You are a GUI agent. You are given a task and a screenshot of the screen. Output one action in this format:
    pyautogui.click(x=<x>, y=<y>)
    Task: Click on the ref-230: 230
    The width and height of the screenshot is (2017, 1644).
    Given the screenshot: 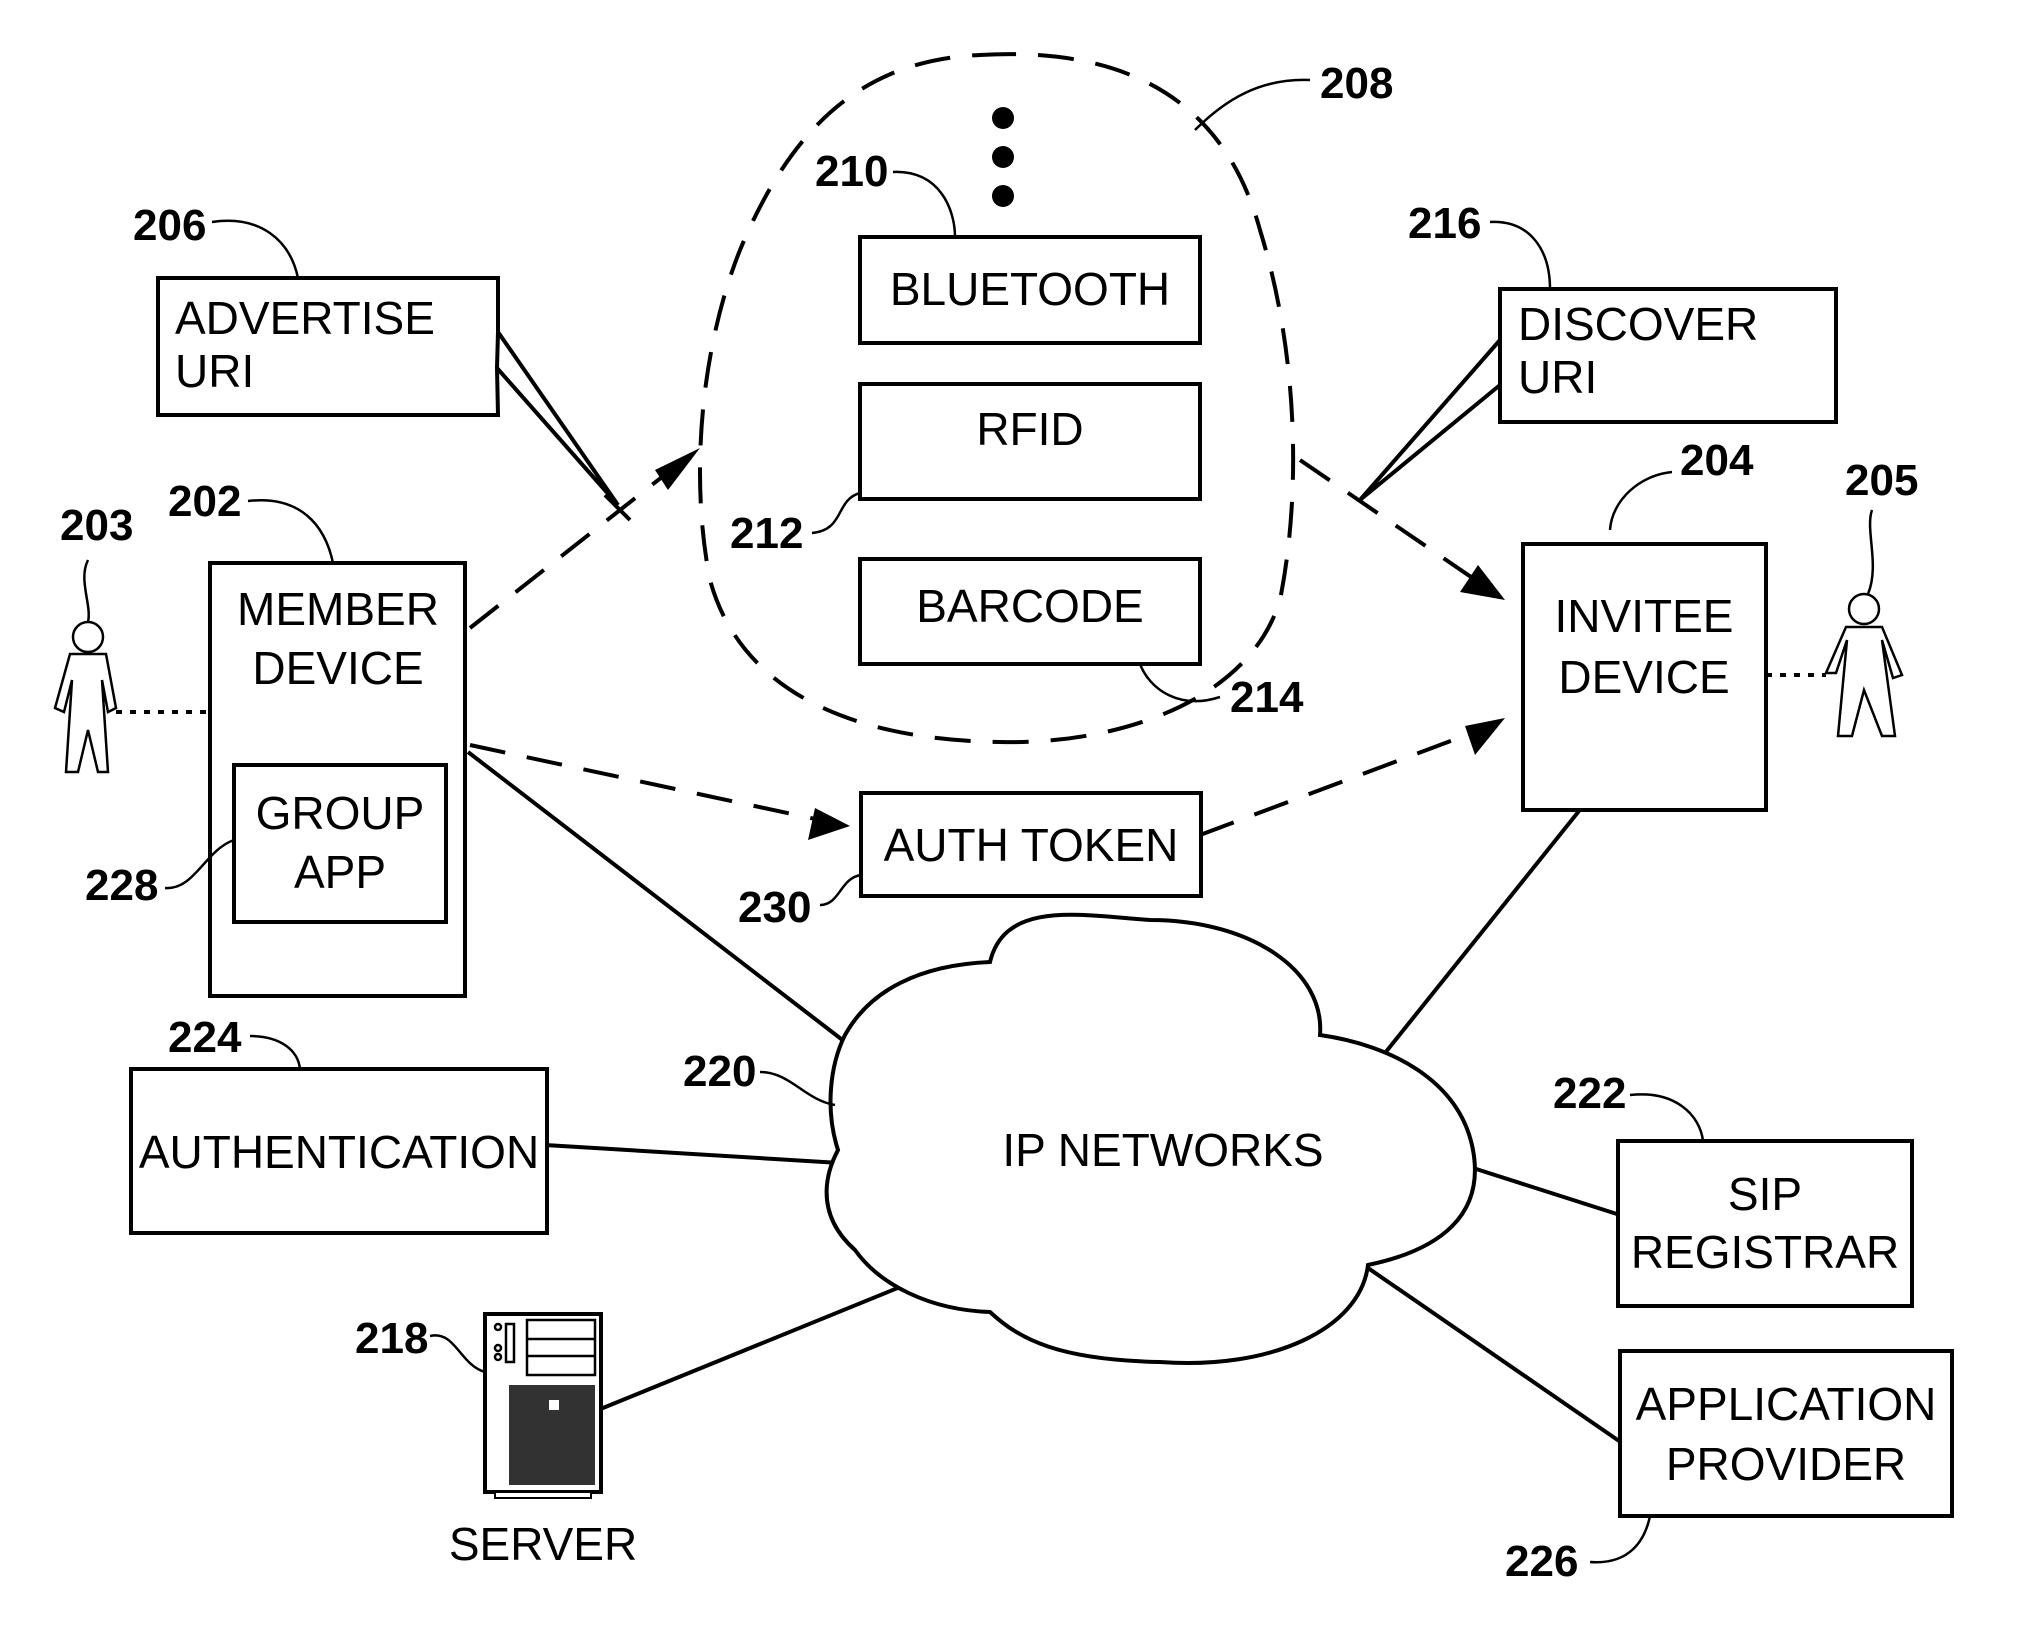 What is the action you would take?
    pyautogui.click(x=774, y=907)
    